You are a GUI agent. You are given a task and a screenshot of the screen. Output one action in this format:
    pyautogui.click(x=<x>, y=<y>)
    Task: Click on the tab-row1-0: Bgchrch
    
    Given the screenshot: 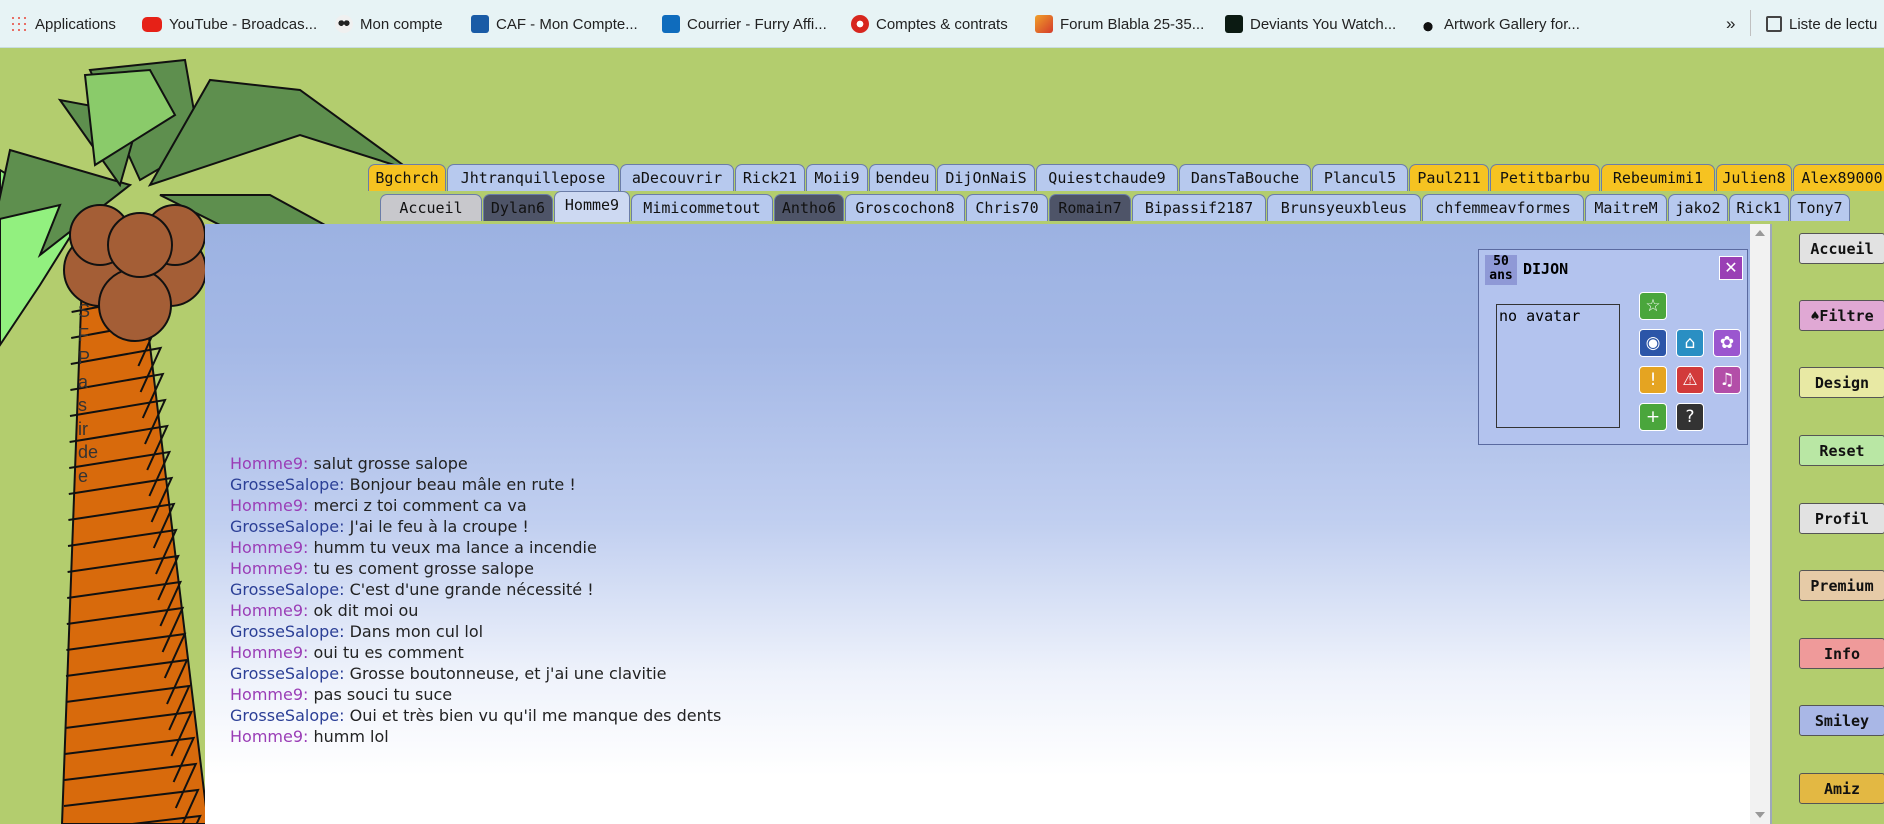 What is the action you would take?
    pyautogui.click(x=407, y=177)
    